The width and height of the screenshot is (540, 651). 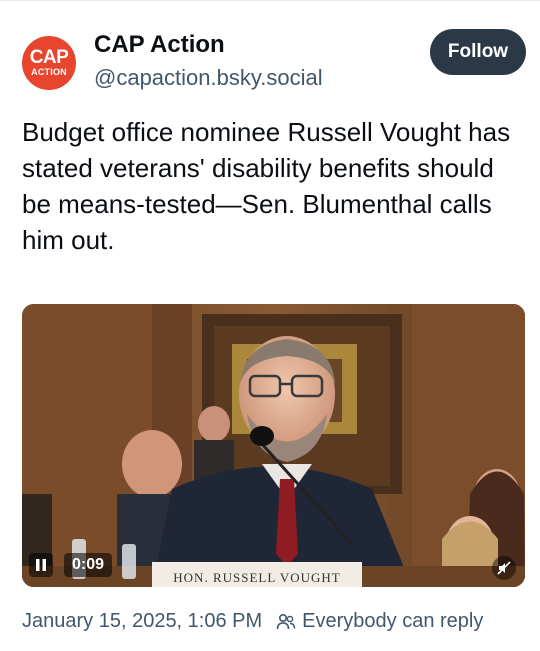 What do you see at coordinates (208, 78) in the screenshot?
I see `author-handle: @capaction.bsky.social` at bounding box center [208, 78].